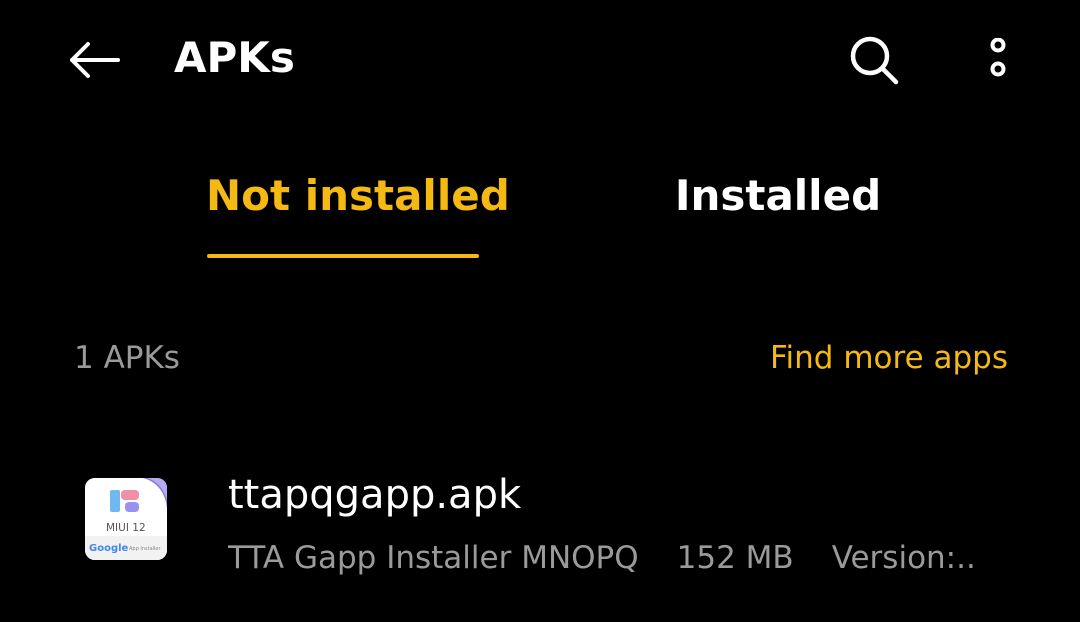 Image resolution: width=1080 pixels, height=622 pixels. What do you see at coordinates (433, 558) in the screenshot?
I see `apk-app-name: TTA Gapp Installer MNOPQ` at bounding box center [433, 558].